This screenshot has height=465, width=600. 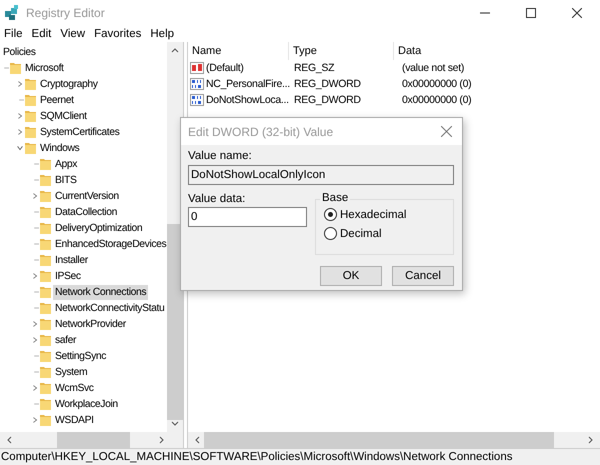 What do you see at coordinates (110, 244) in the screenshot?
I see `tree-item: EnhancedStorageDevices` at bounding box center [110, 244].